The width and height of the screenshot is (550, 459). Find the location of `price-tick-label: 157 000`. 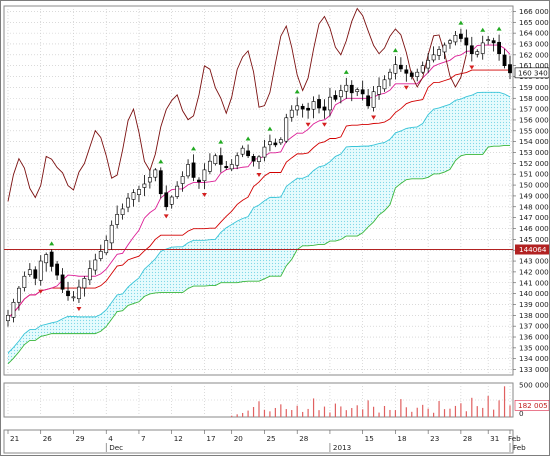

price-tick-label: 157 000 is located at coordinates (534, 109).